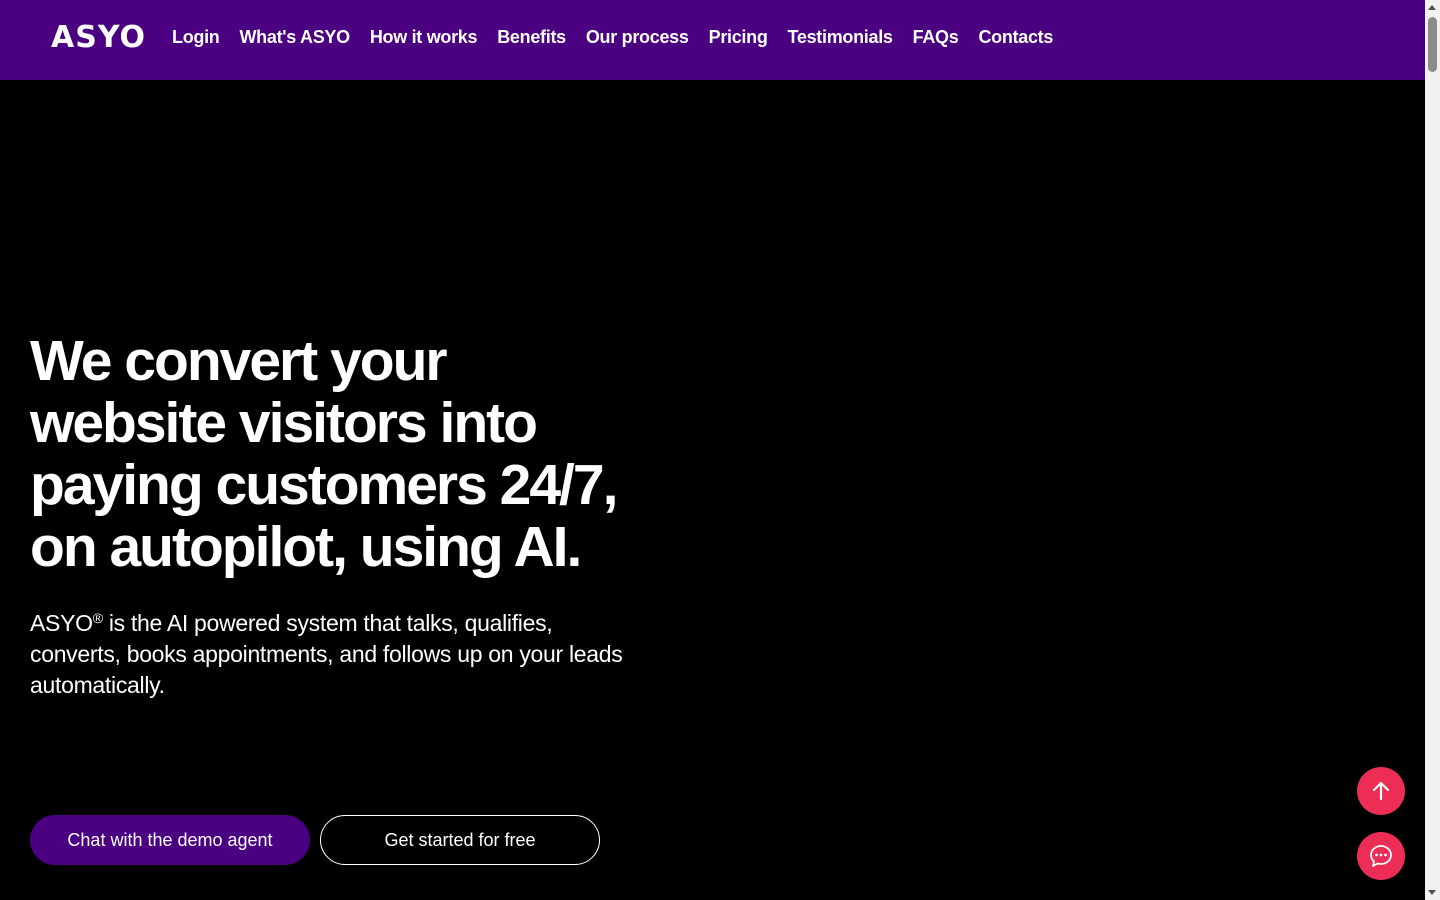 The image size is (1440, 900). Describe the element at coordinates (1432, 450) in the screenshot. I see `vertical-scrollbar` at that location.